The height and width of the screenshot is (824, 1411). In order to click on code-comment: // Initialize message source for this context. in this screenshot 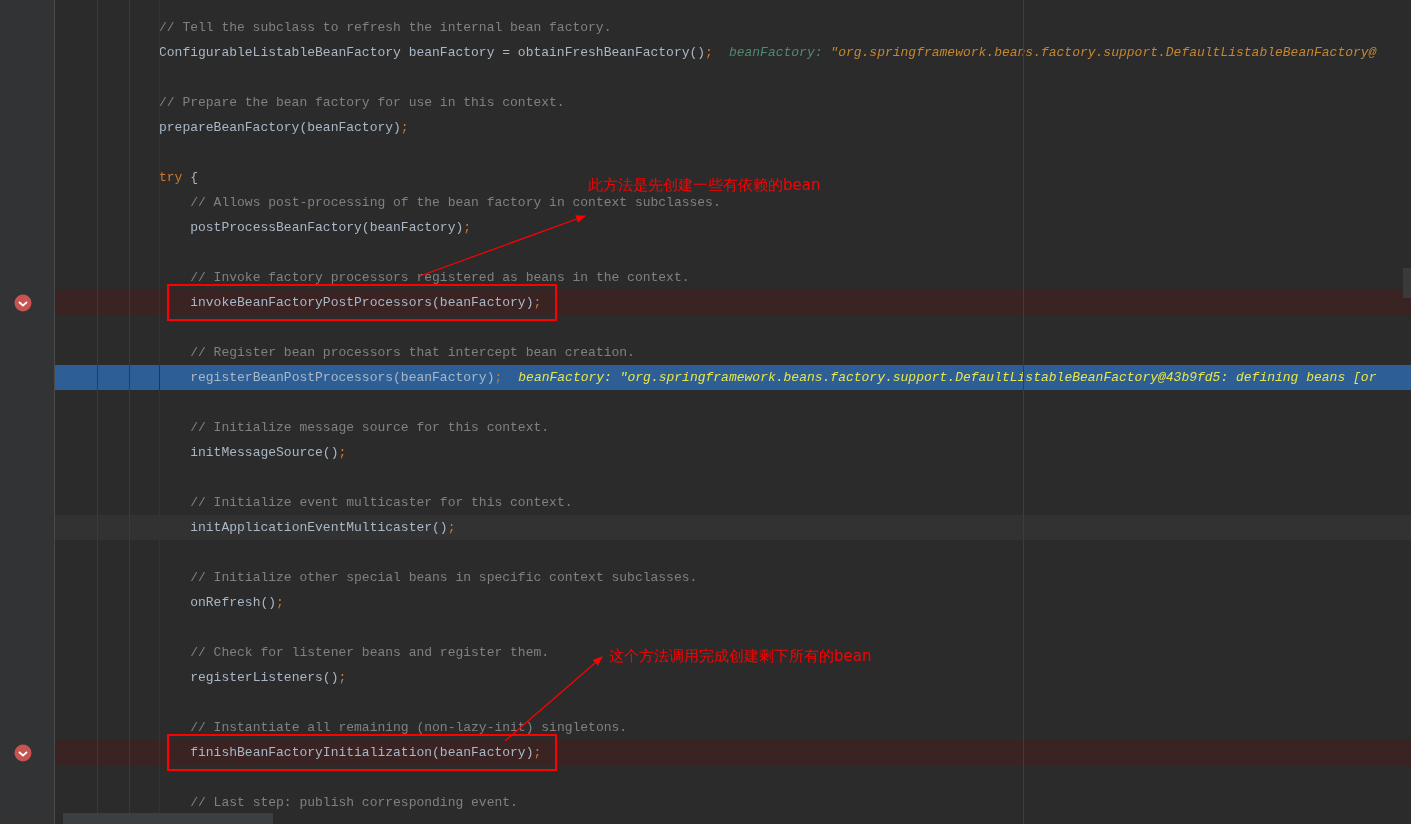, I will do `click(370, 427)`.